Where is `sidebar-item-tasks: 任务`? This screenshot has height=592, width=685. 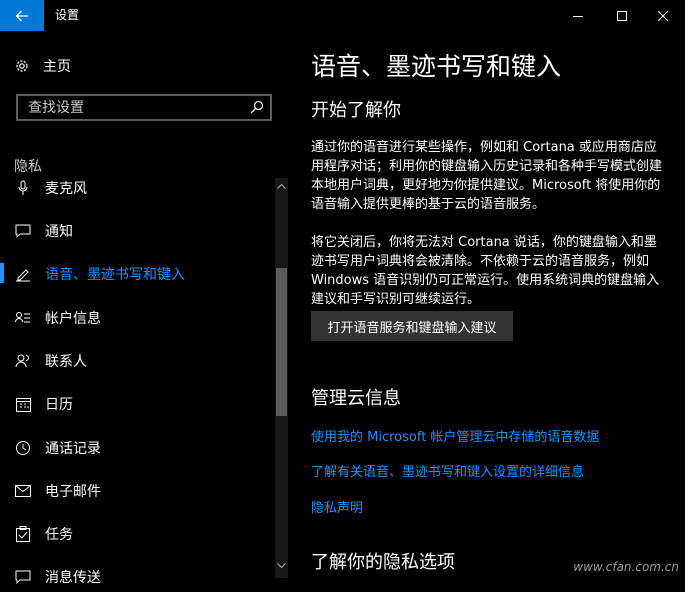
sidebar-item-tasks: 任务 is located at coordinates (135, 534).